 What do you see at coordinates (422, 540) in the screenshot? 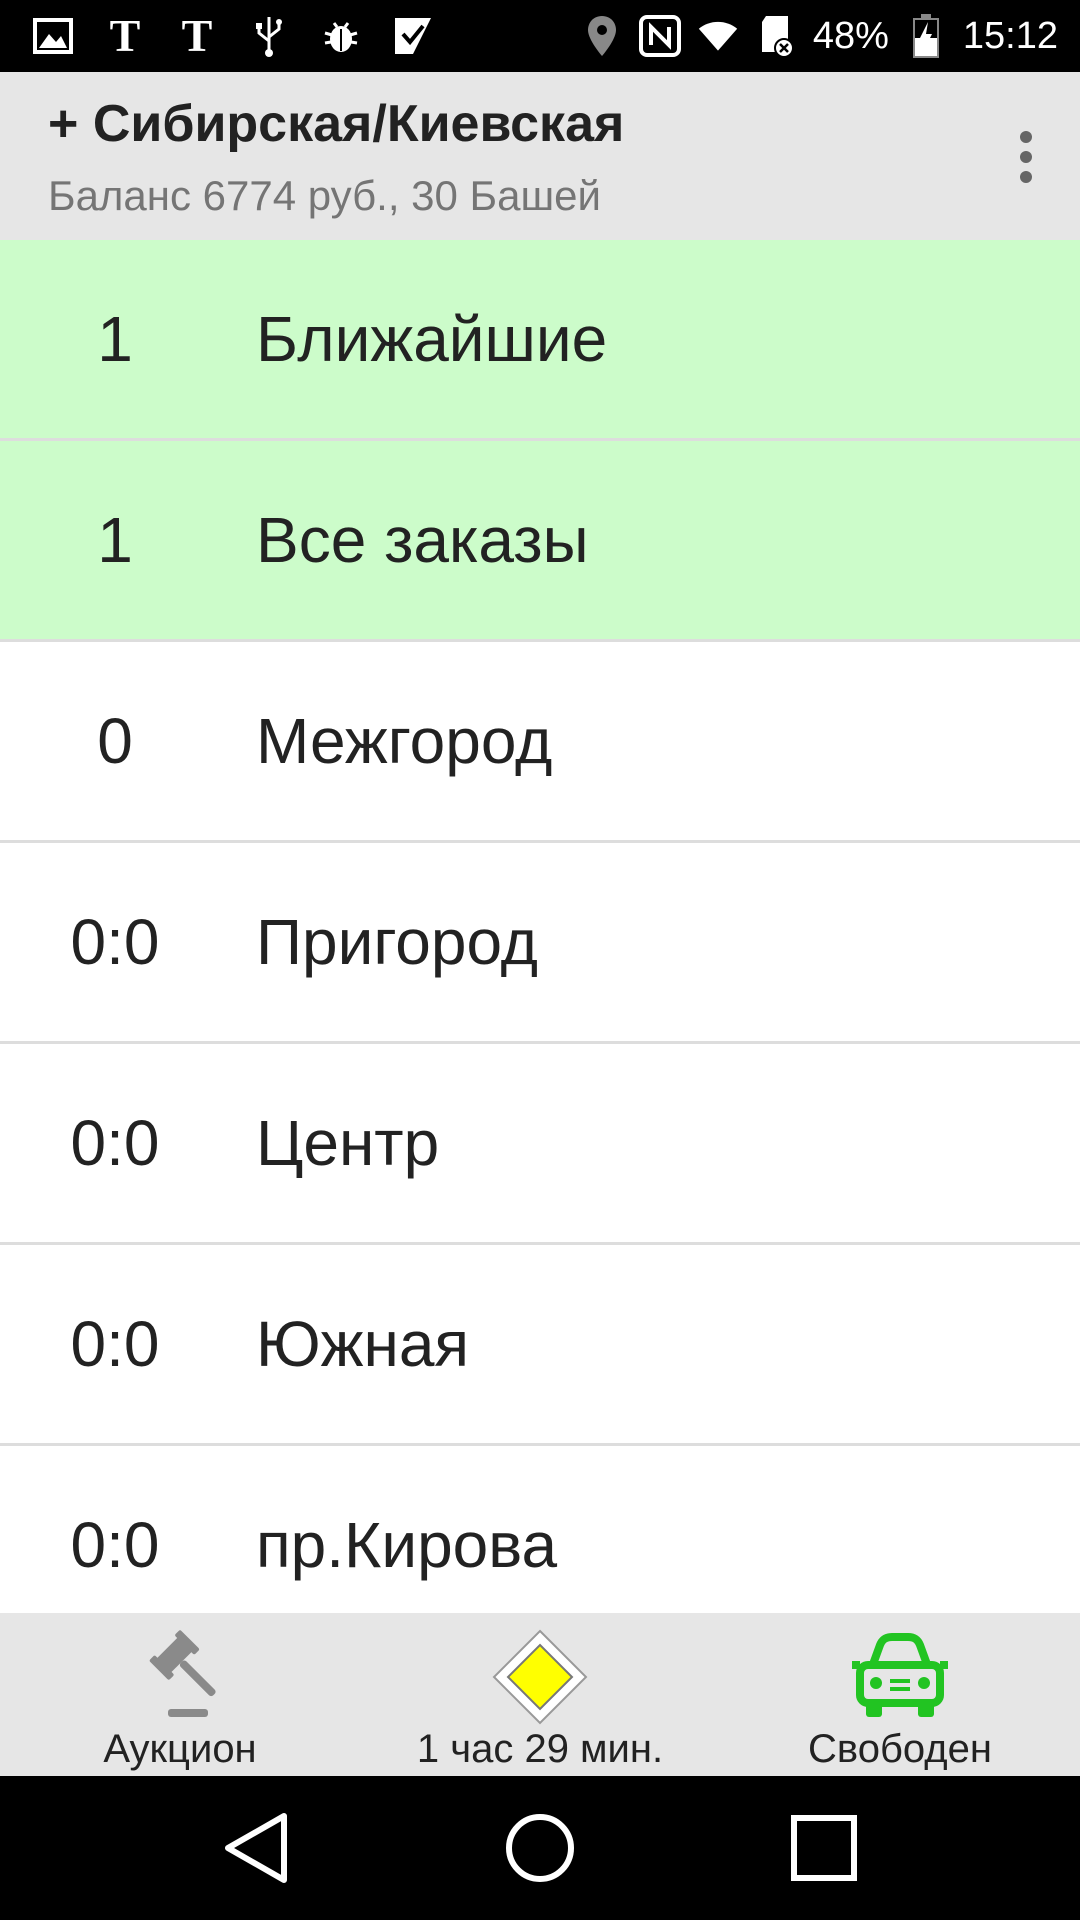
I see `category-label: Все заказы` at bounding box center [422, 540].